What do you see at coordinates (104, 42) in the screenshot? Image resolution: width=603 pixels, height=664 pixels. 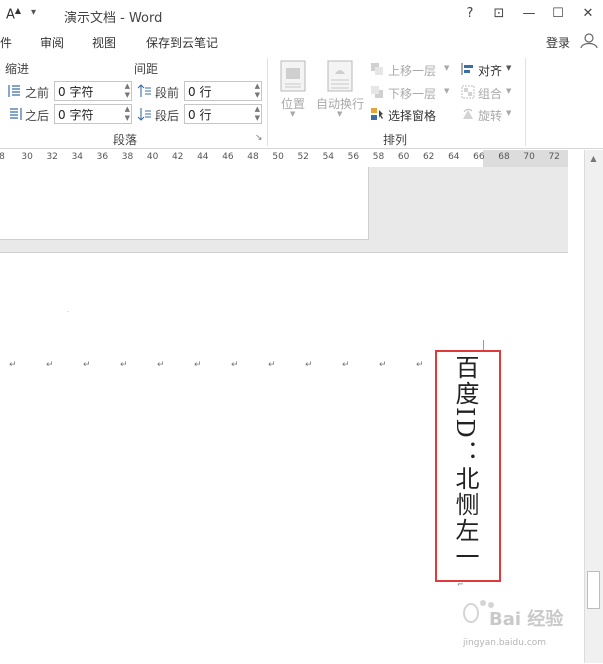 I see `tab-view: 视图` at bounding box center [104, 42].